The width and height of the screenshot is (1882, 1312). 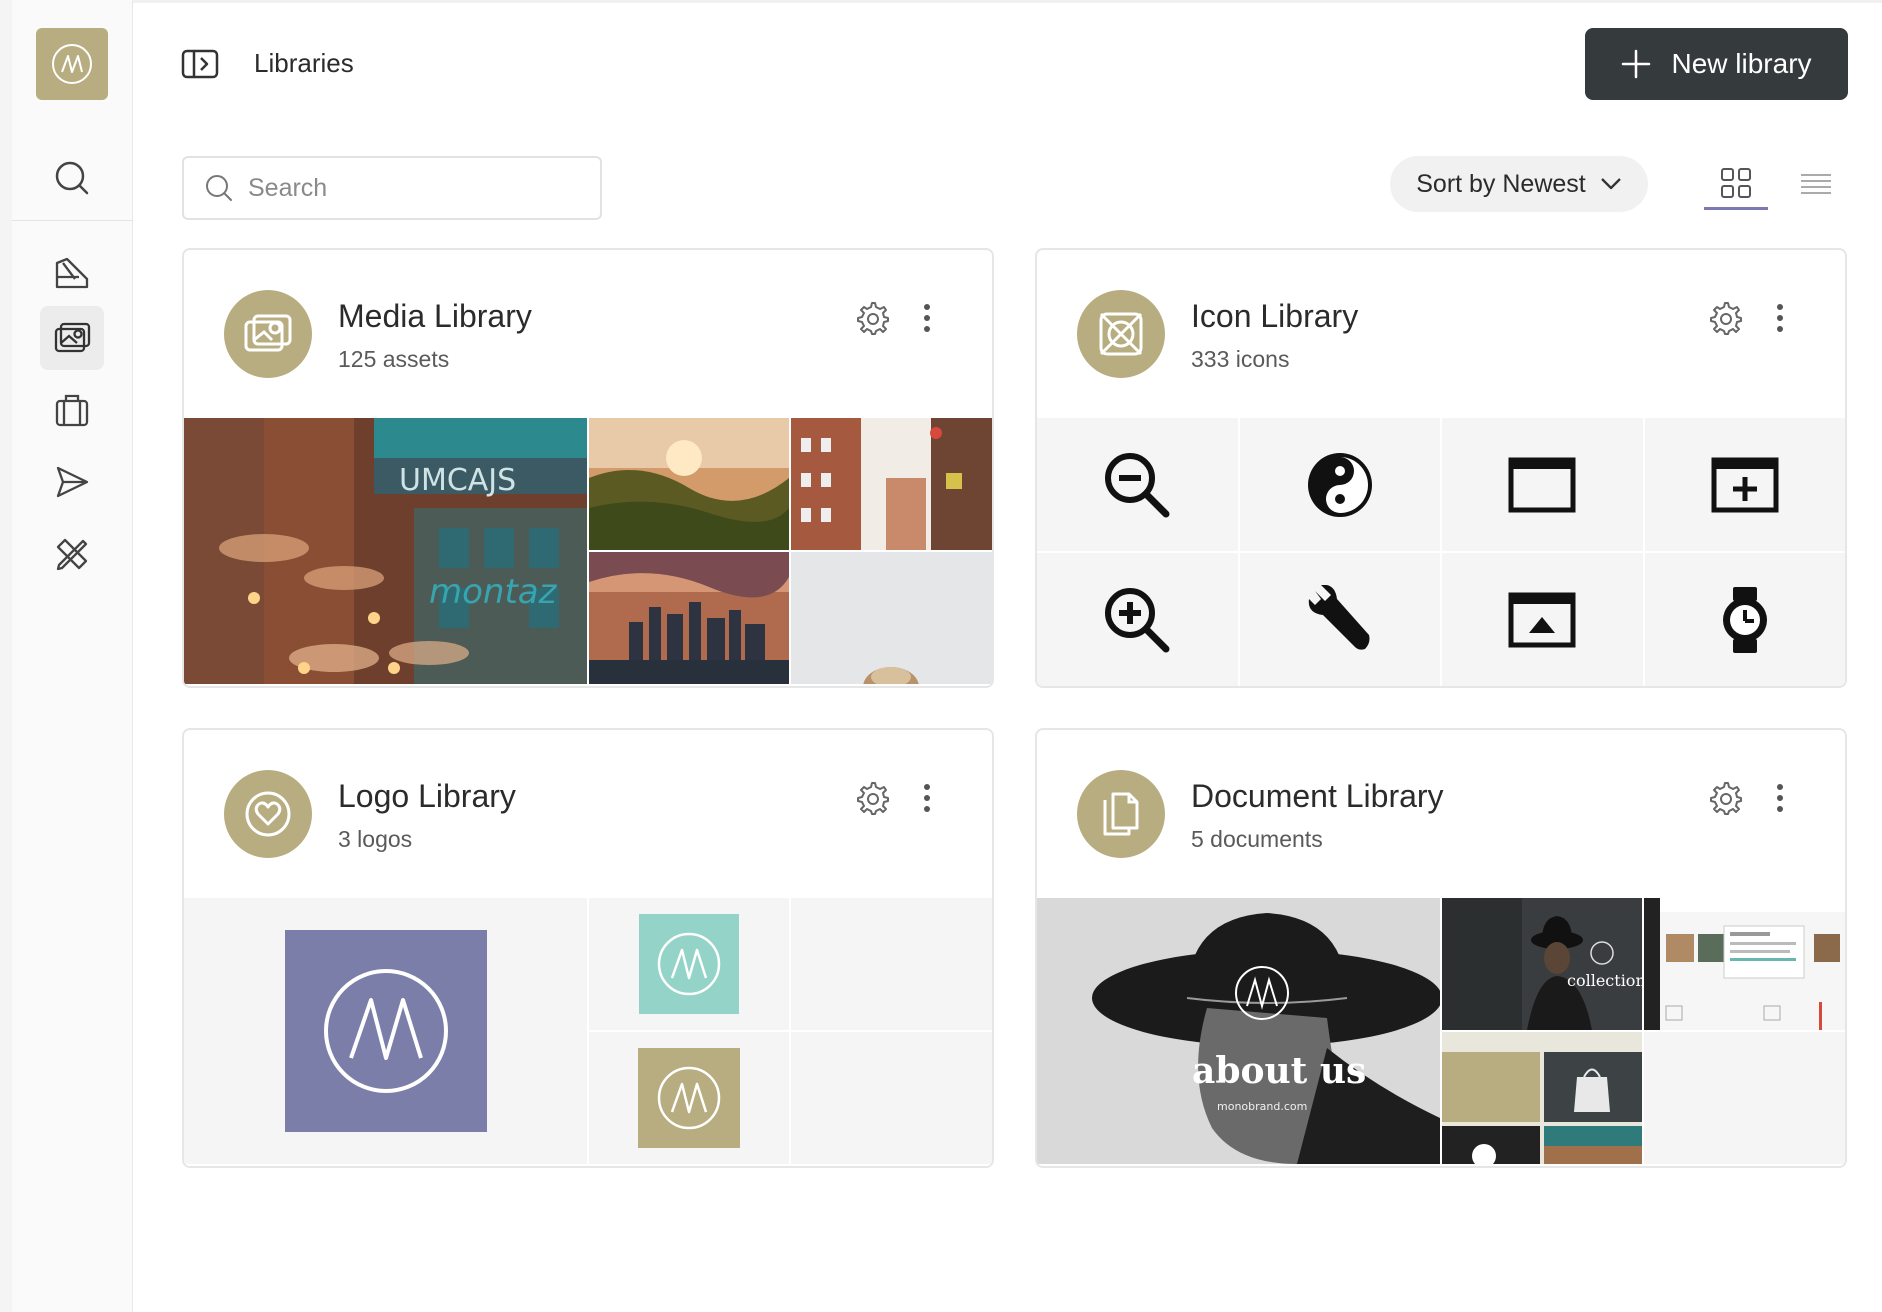 I want to click on search-input, so click(x=418, y=188).